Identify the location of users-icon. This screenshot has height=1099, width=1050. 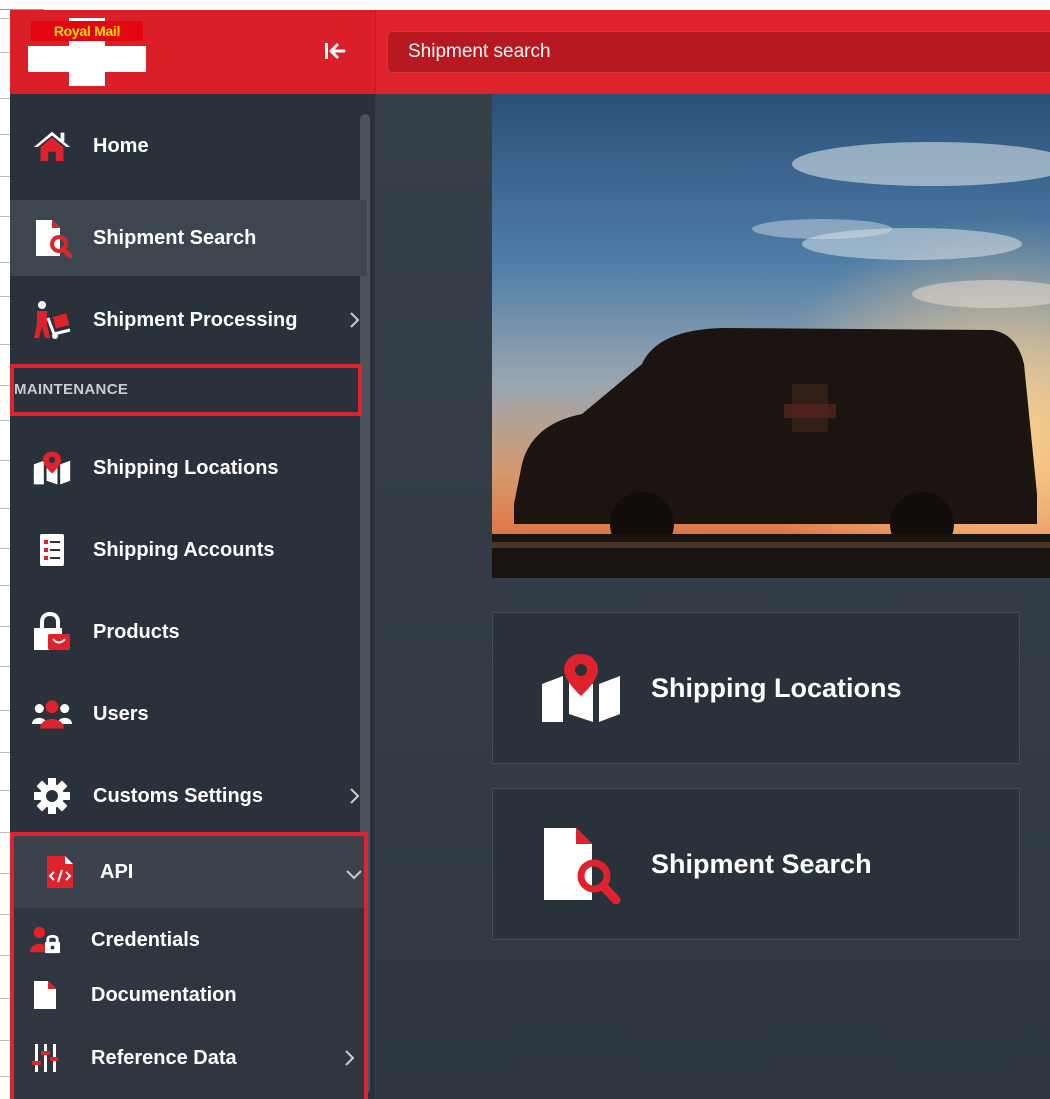
(52, 714).